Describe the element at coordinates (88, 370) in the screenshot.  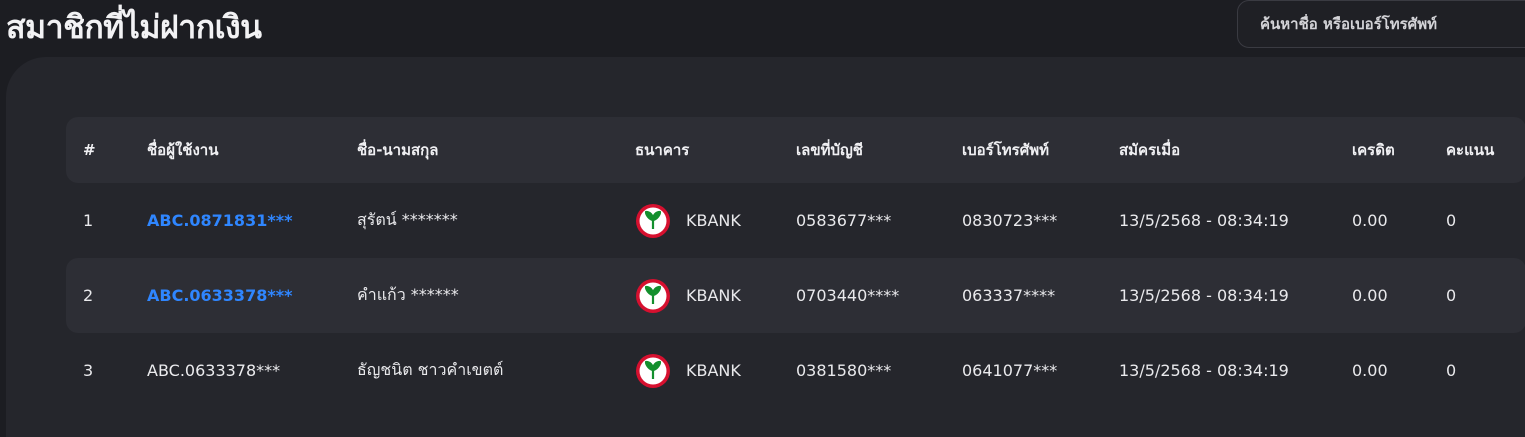
I see `row-num: 3` at that location.